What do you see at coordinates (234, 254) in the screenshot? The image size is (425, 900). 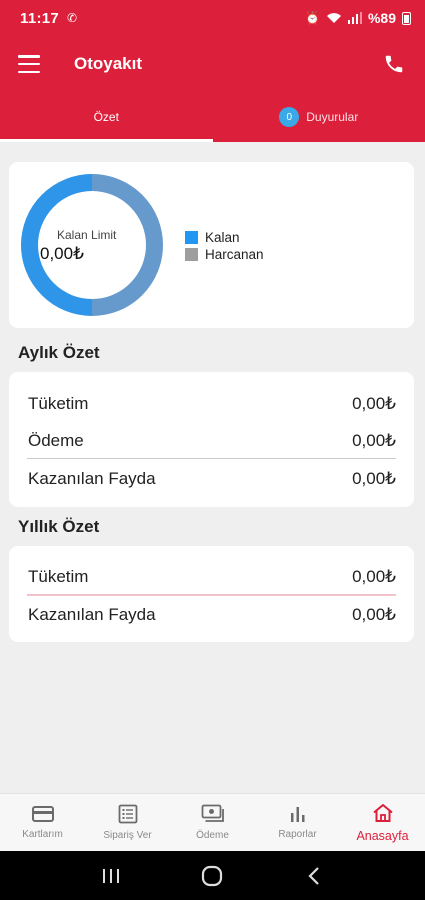 I see `legend-label-harcanan: Harcanan` at bounding box center [234, 254].